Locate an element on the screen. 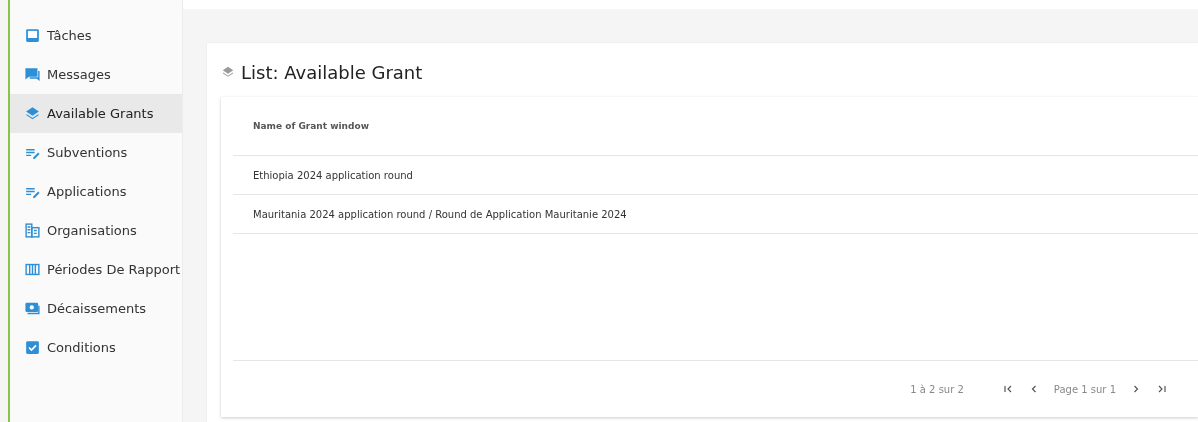 The image size is (1198, 422). sidebar-item: Périodes De Rapport is located at coordinates (96, 269).